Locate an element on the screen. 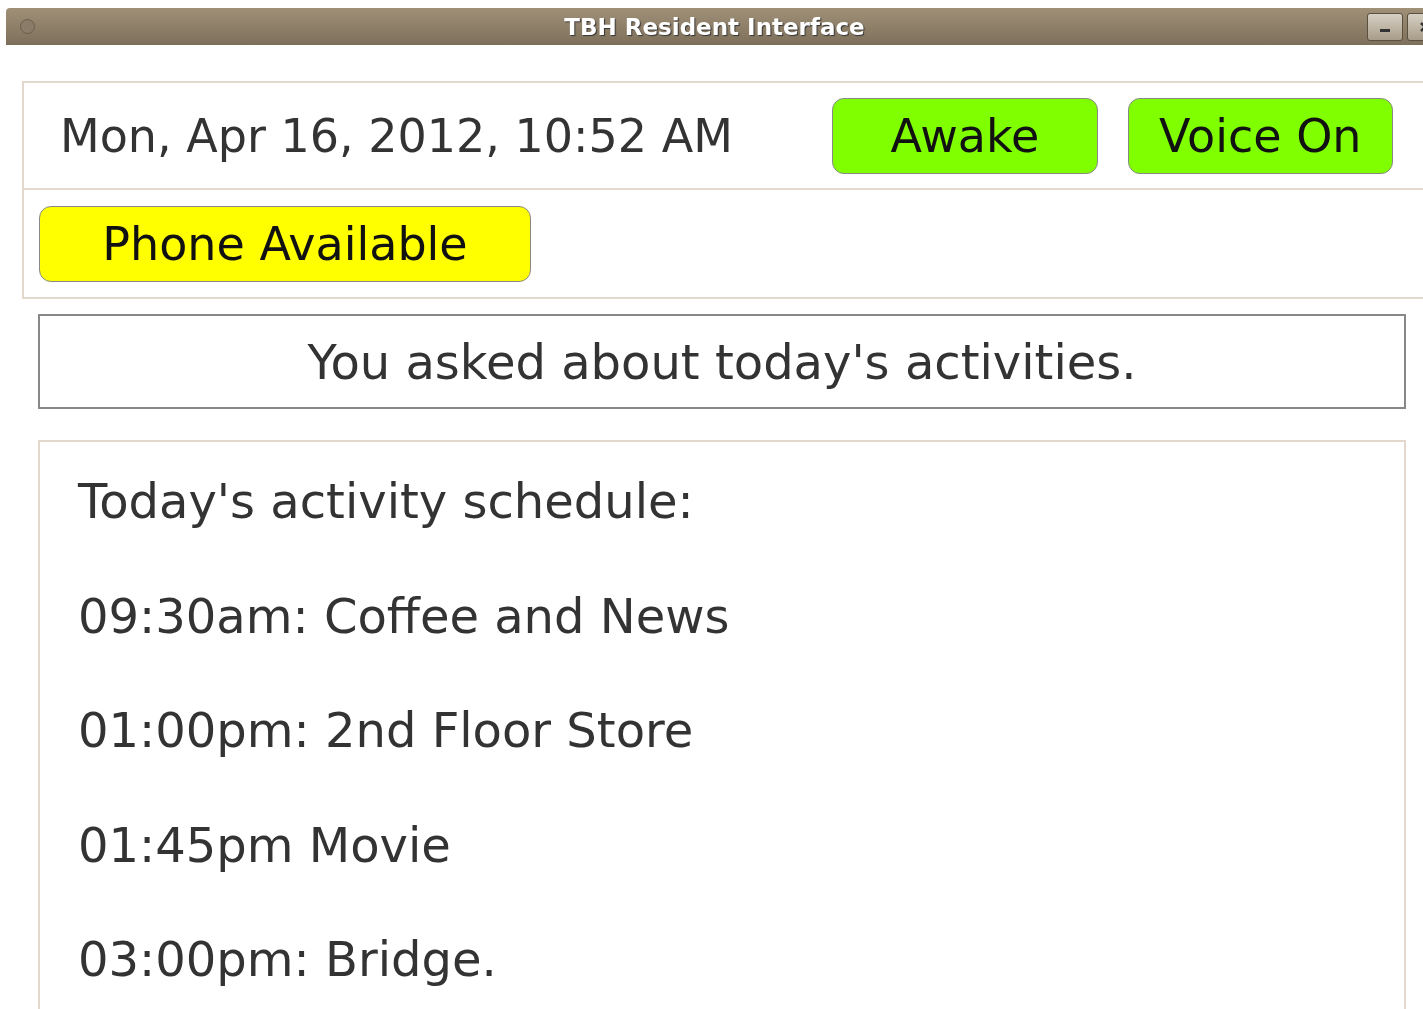 This screenshot has width=1423, height=1009. schedule-heading: Today's activity schedule: is located at coordinates (386, 501).